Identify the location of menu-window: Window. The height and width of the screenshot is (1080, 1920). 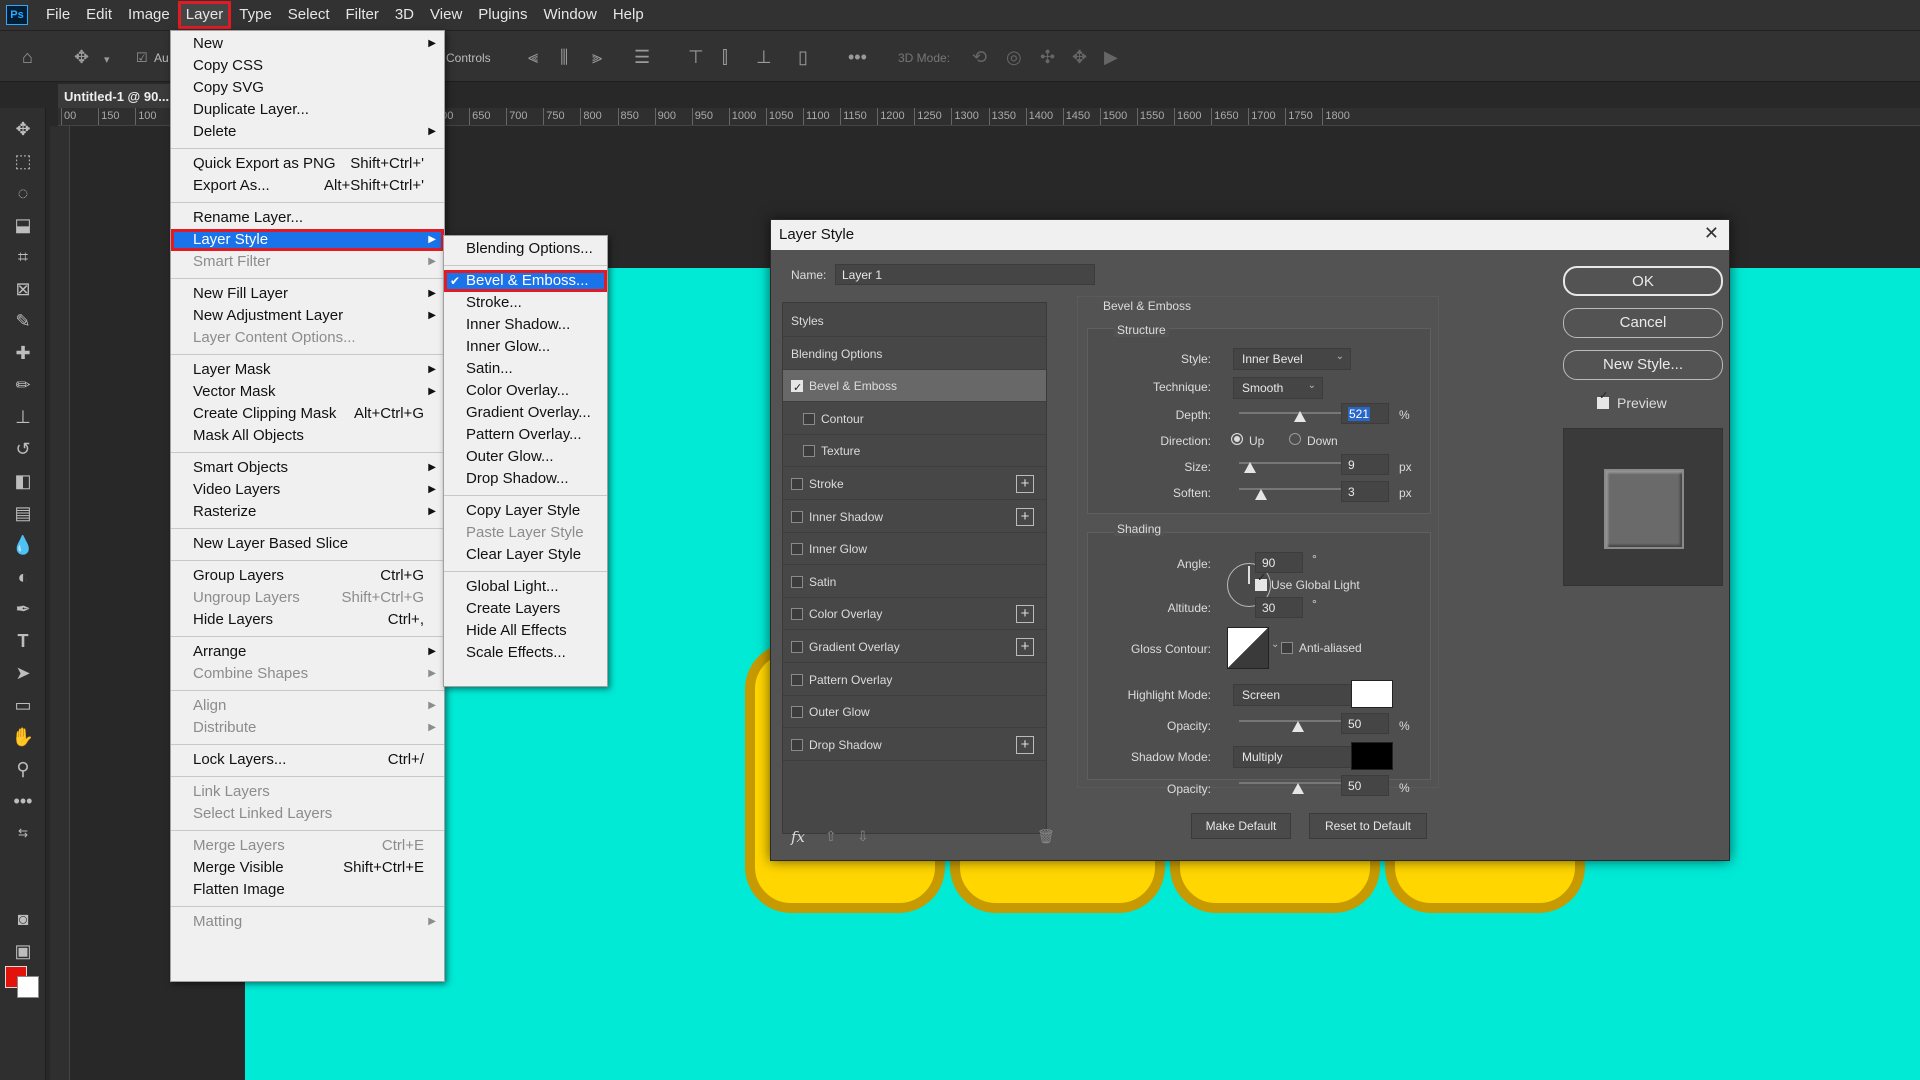
(569, 15).